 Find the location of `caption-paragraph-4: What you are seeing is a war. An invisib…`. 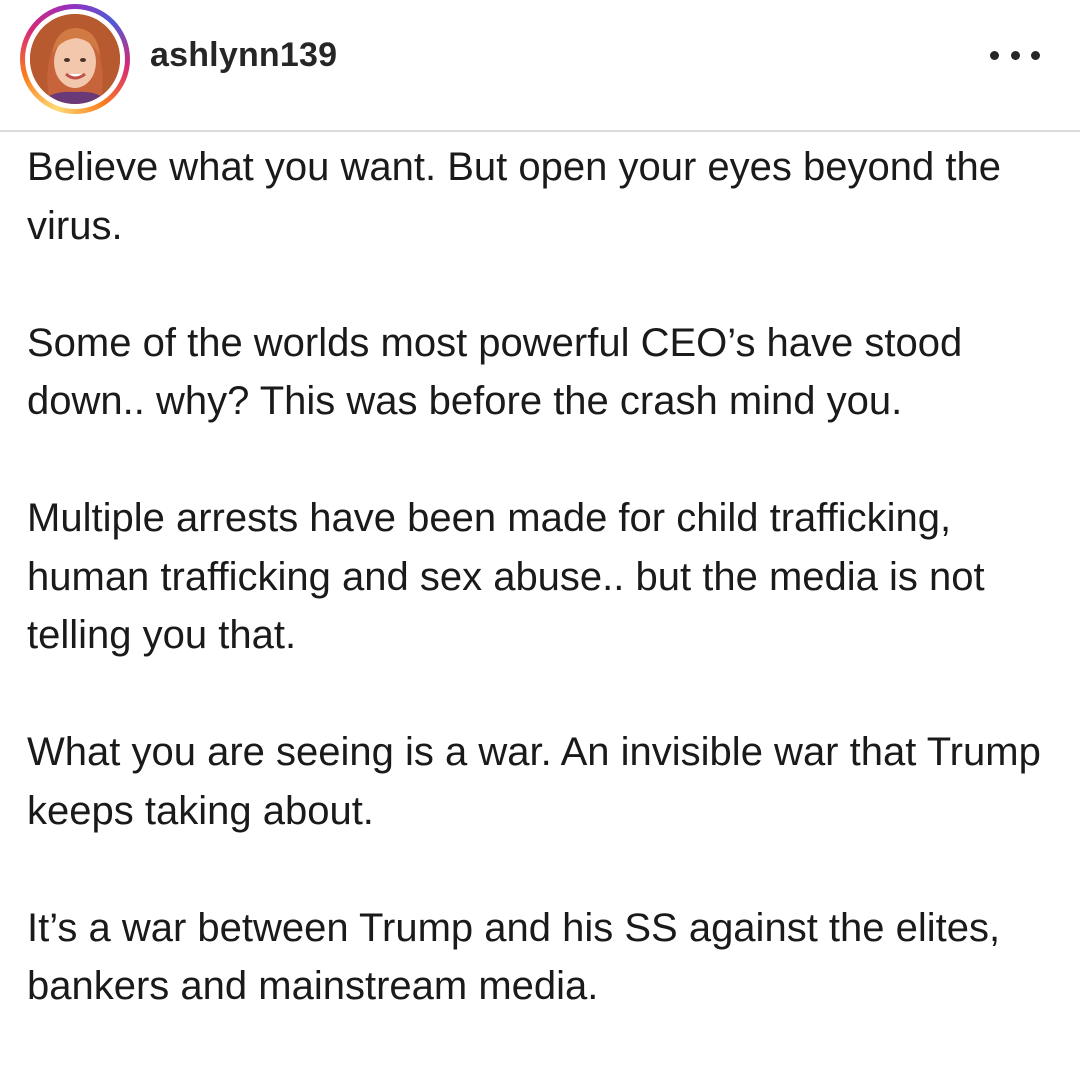

caption-paragraph-4: What you are seeing is a war. An invisib… is located at coordinates (534, 781).